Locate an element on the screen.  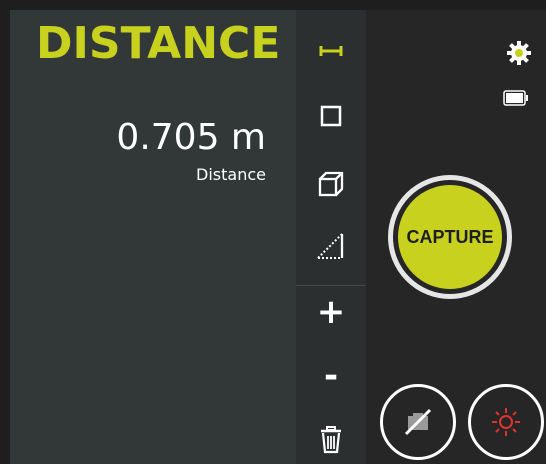
measurement-label: Distance is located at coordinates (231, 174).